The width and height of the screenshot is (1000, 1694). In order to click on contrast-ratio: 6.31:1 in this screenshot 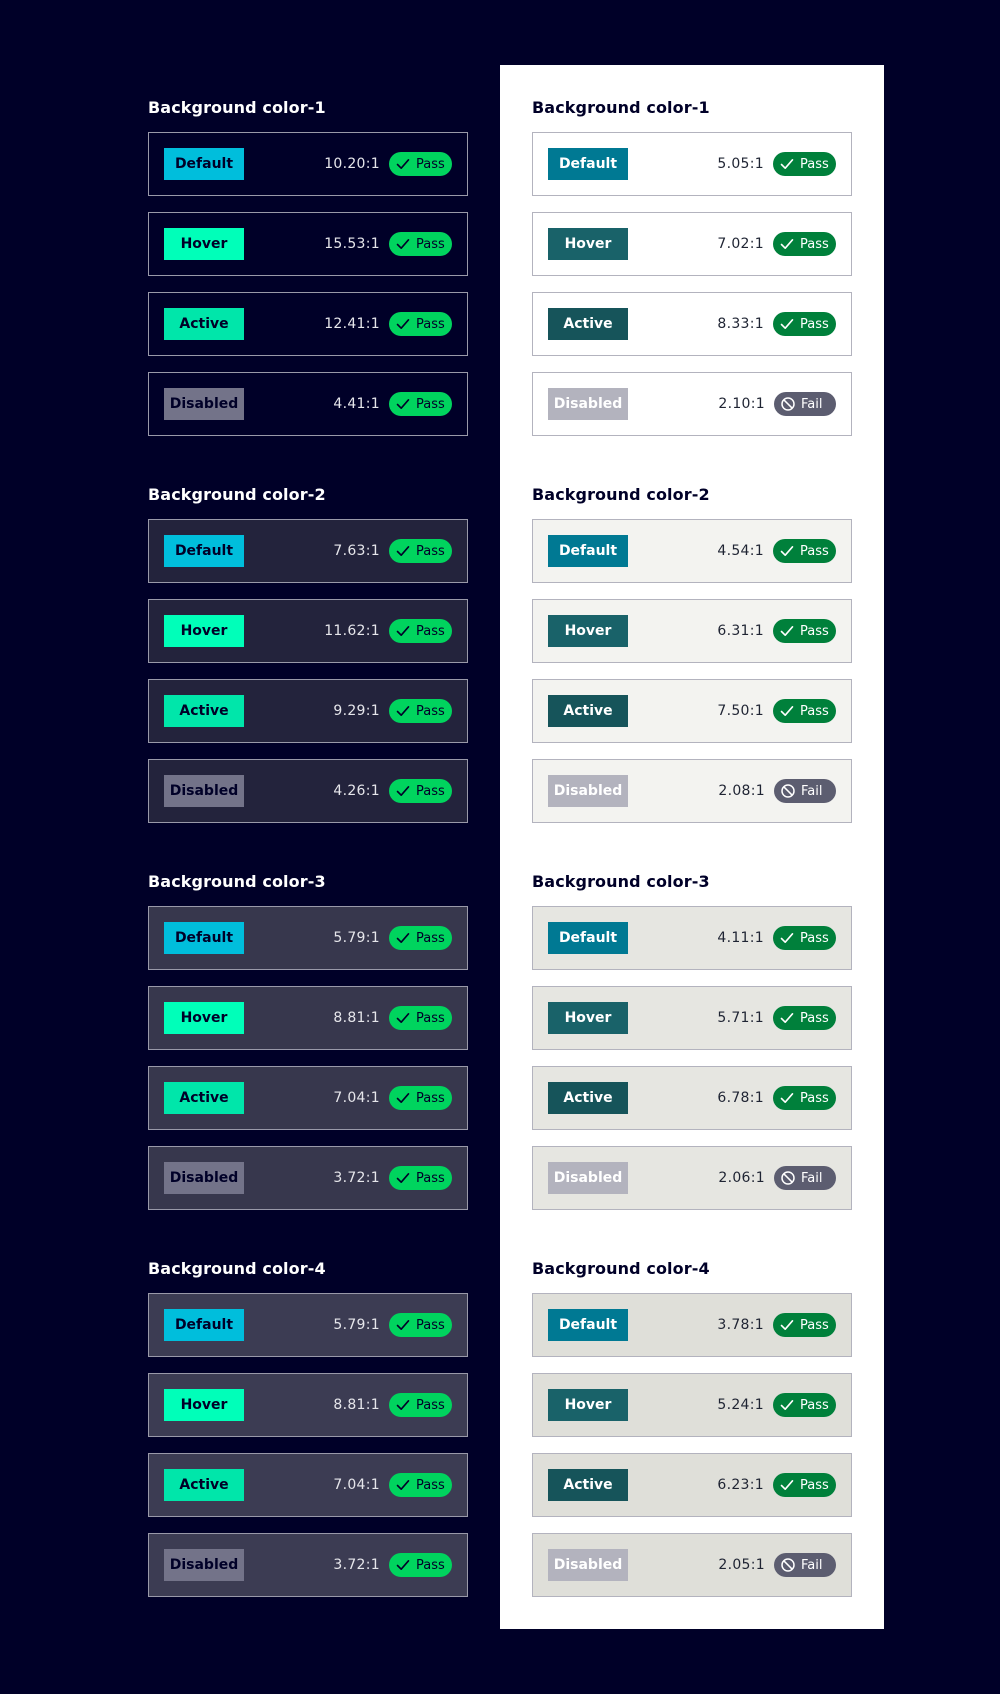, I will do `click(740, 631)`.